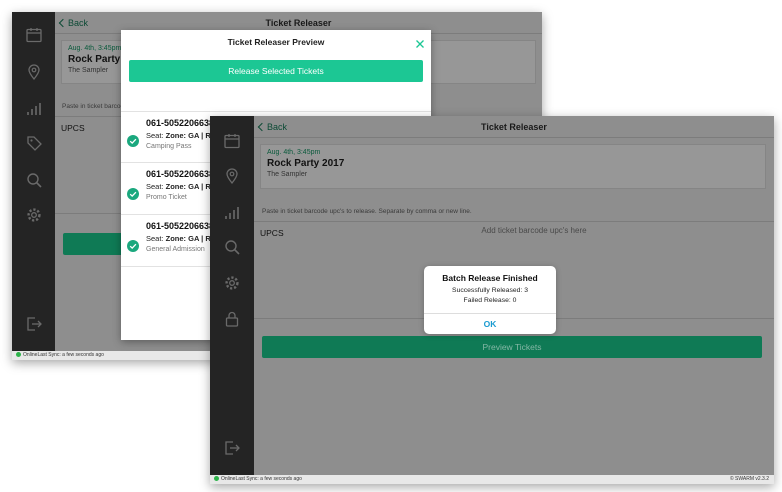  I want to click on release-selected-tickets-button: Release Selected Tickets, so click(276, 71).